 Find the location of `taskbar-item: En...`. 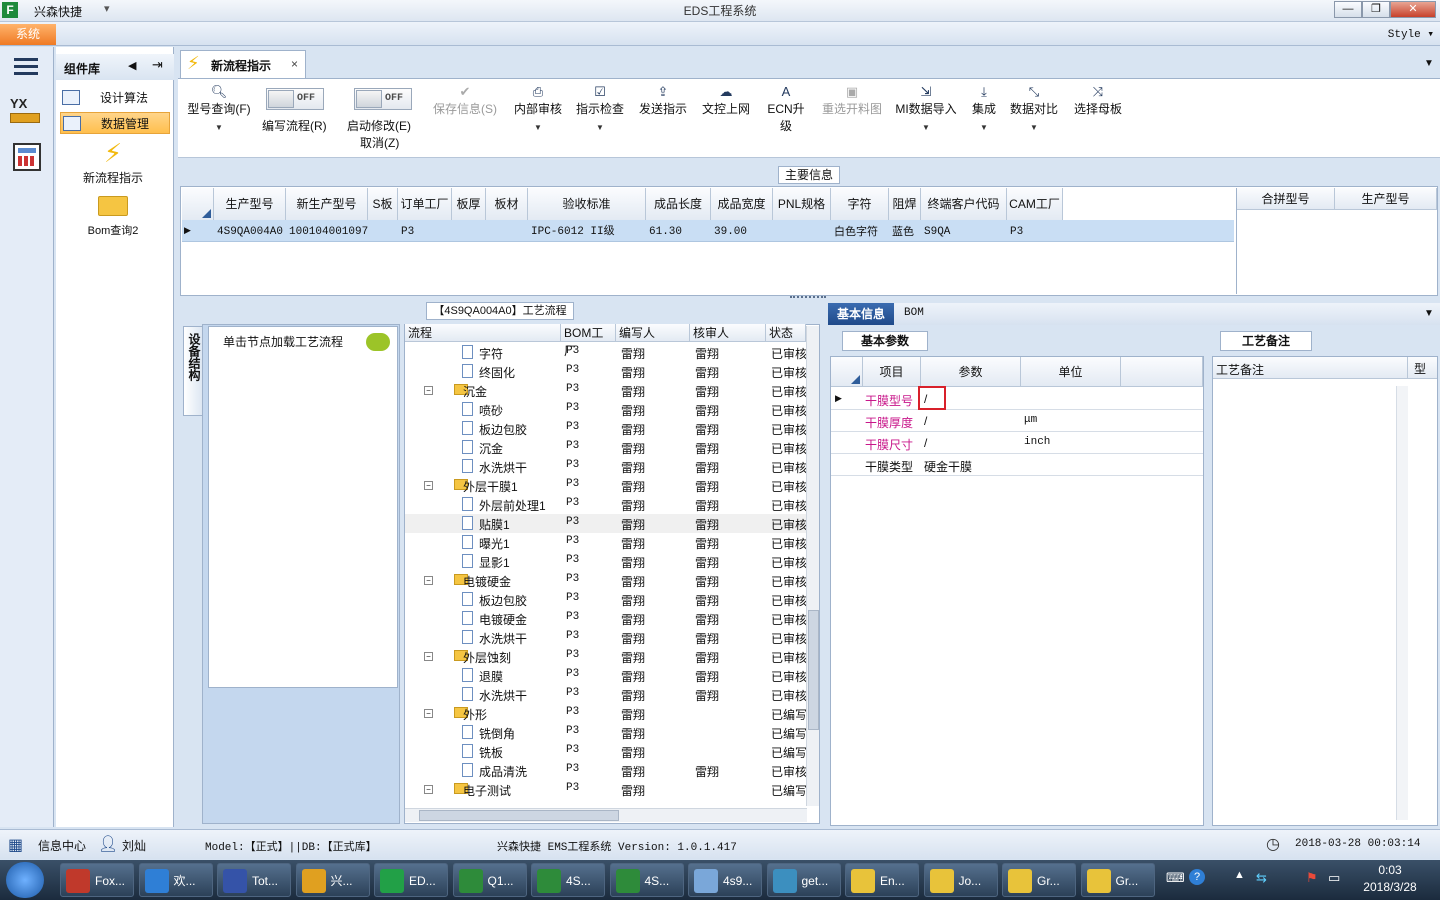

taskbar-item: En... is located at coordinates (882, 880).